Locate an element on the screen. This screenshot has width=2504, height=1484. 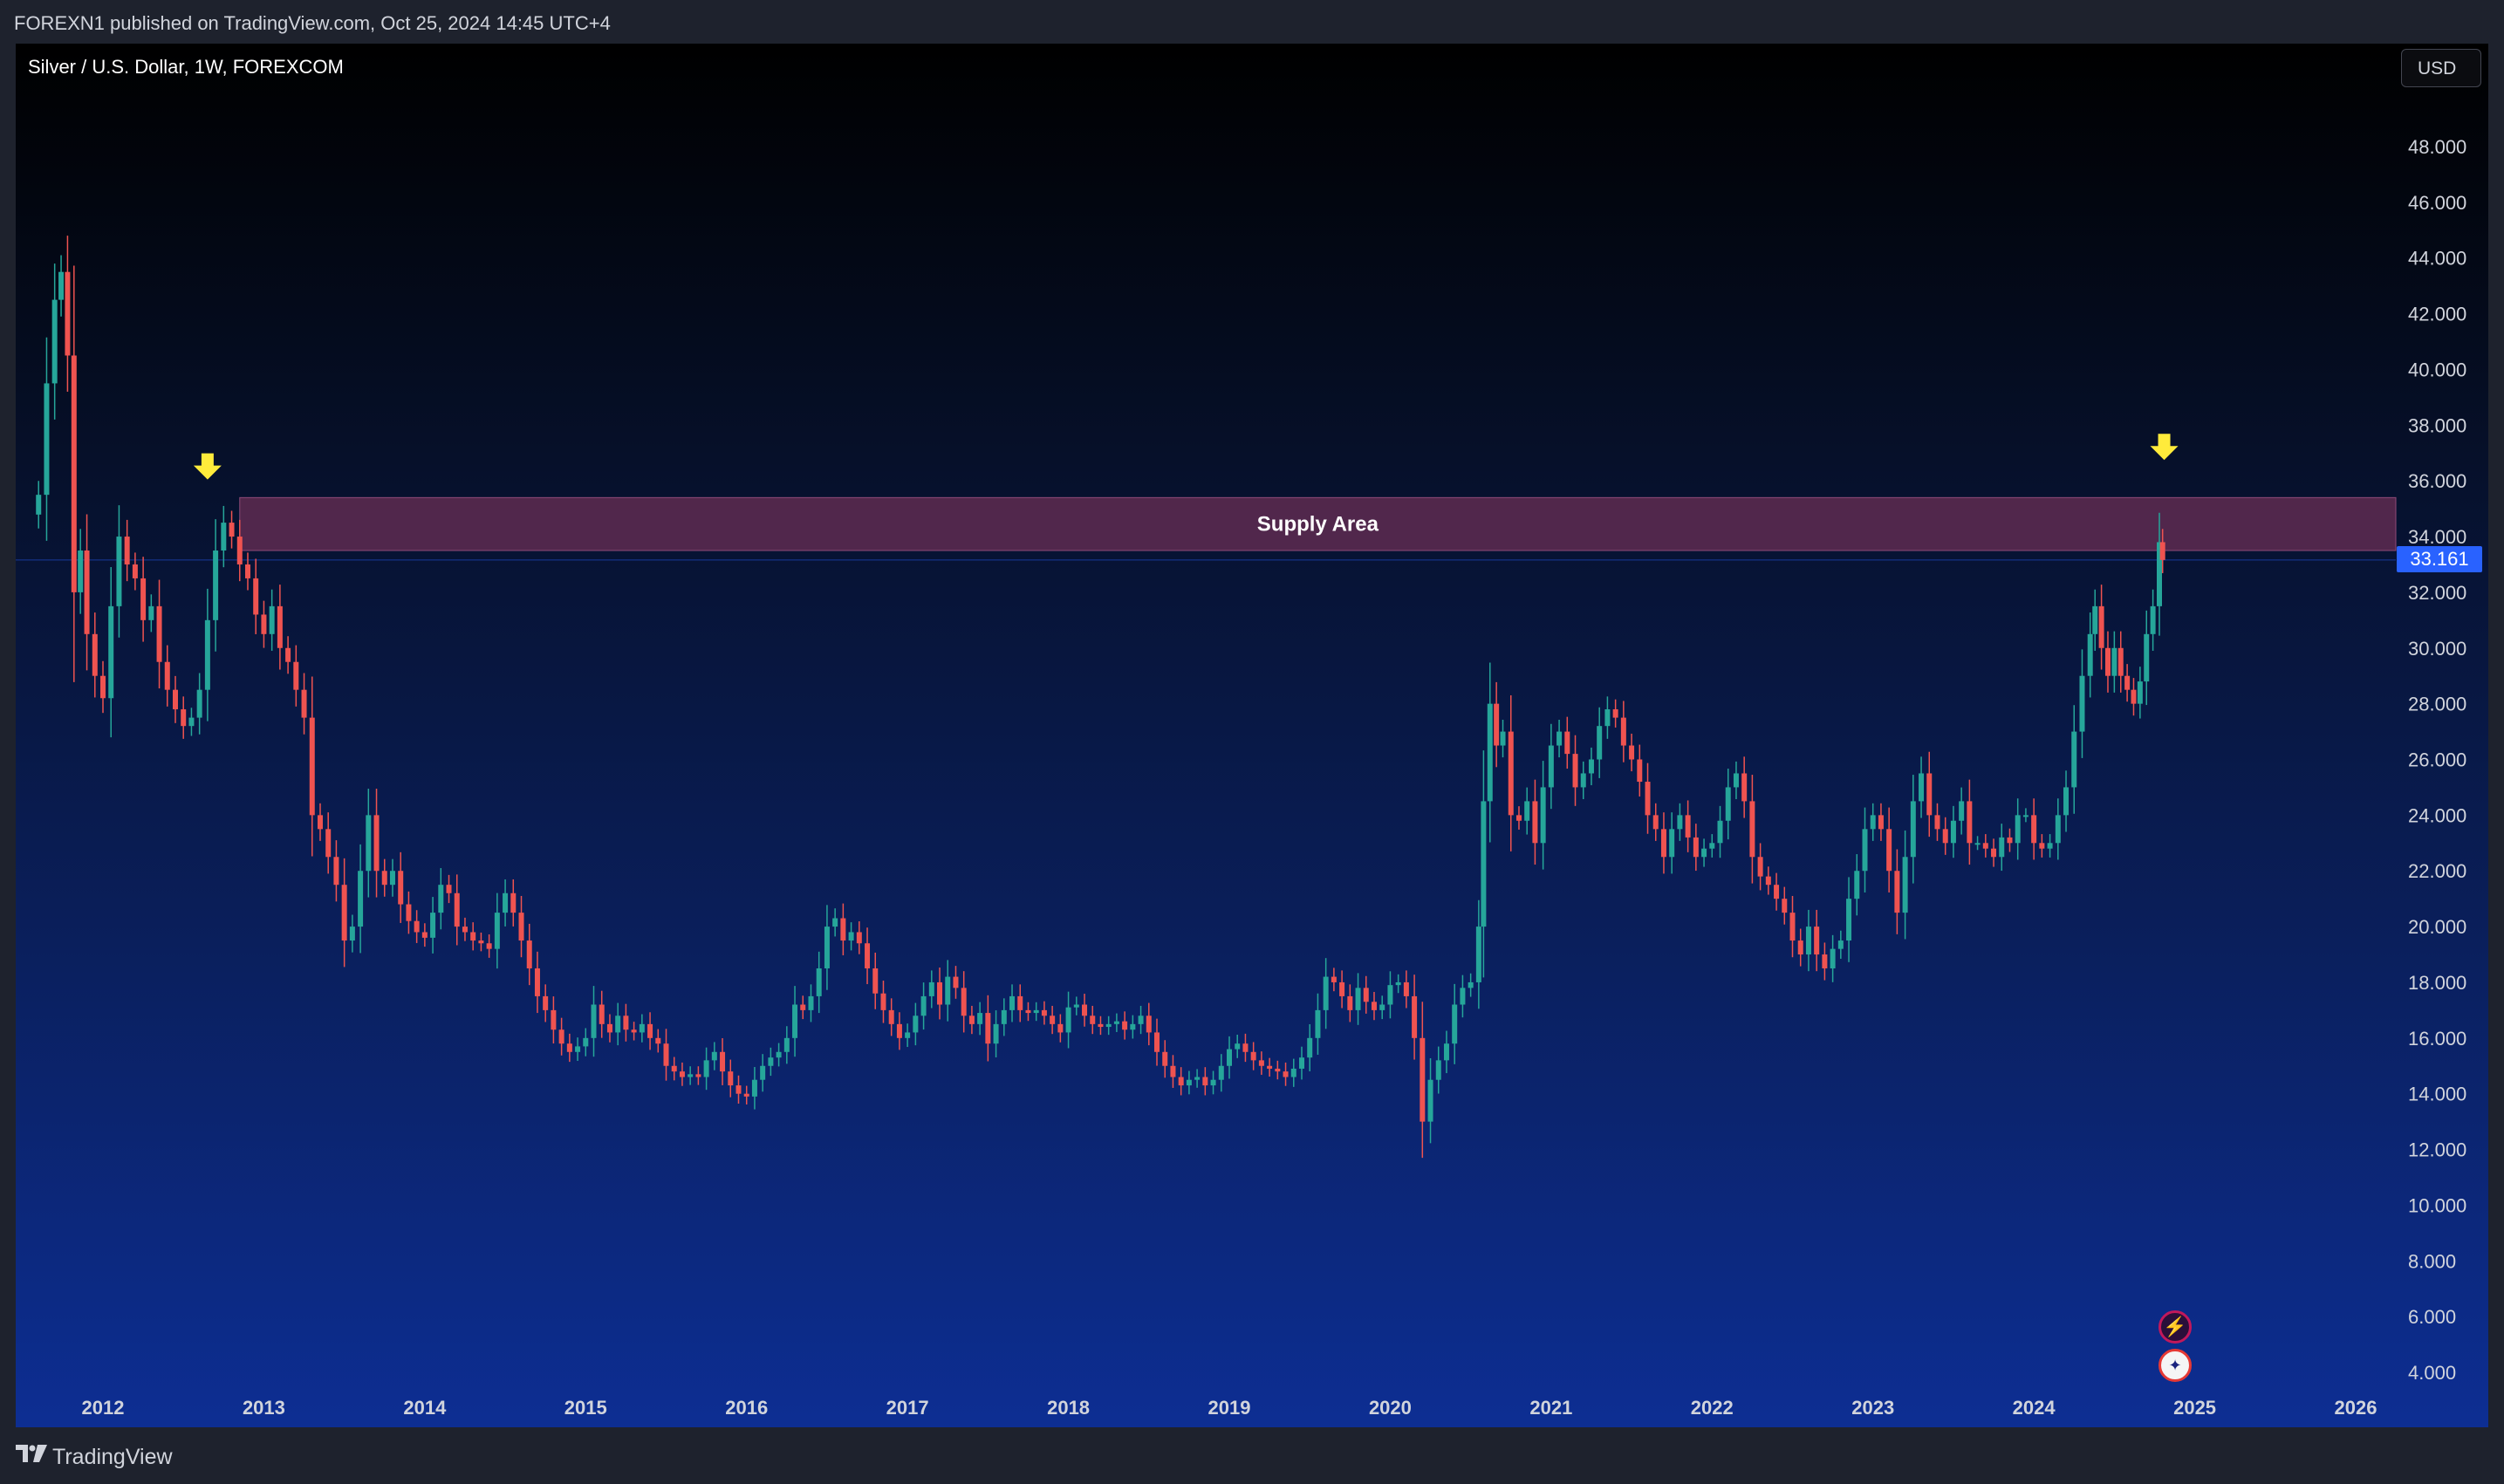
symbol-title: Silver / U.S. Dollar, 1W, FOREXCOM is located at coordinates (186, 67).